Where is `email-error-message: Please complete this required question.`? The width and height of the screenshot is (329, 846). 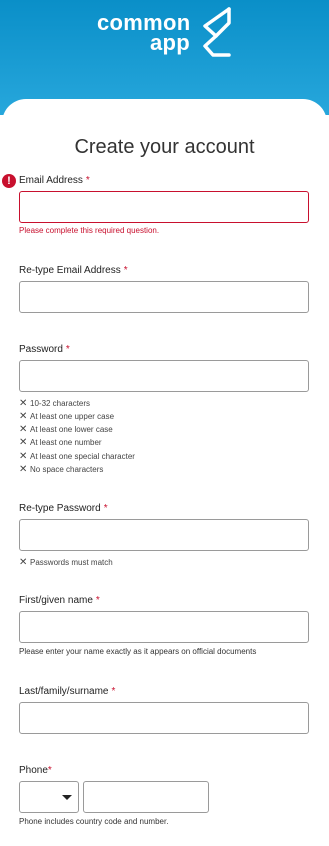 email-error-message: Please complete this required question. is located at coordinates (89, 230).